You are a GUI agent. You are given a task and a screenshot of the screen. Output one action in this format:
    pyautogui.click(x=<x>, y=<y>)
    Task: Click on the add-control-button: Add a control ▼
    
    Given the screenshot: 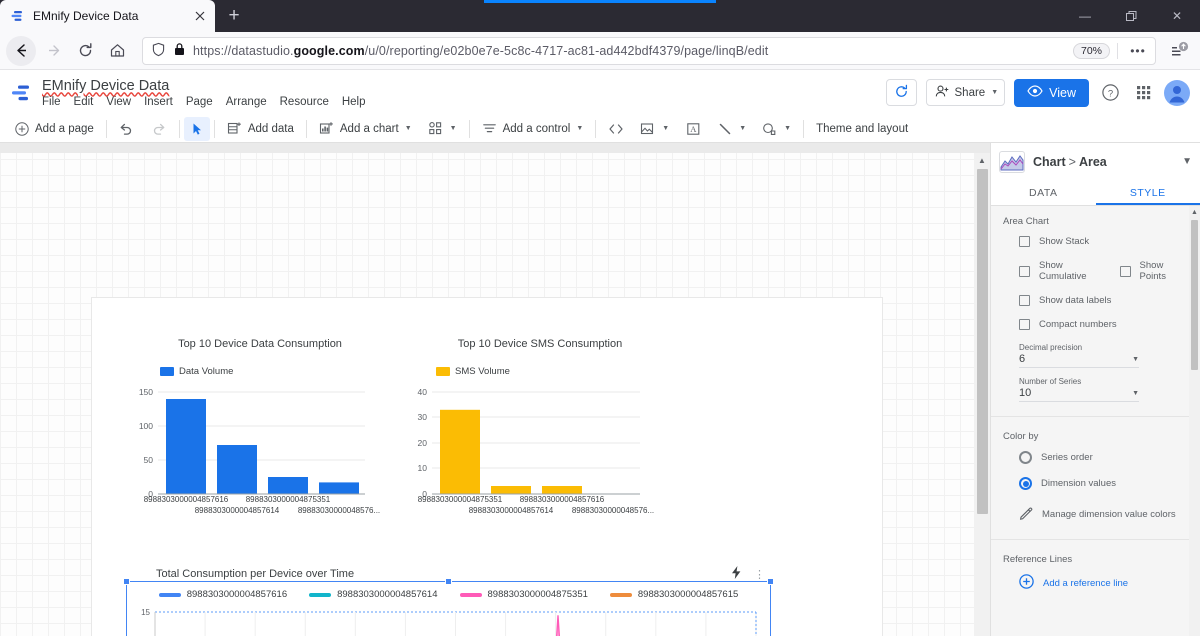 What is the action you would take?
    pyautogui.click(x=533, y=129)
    